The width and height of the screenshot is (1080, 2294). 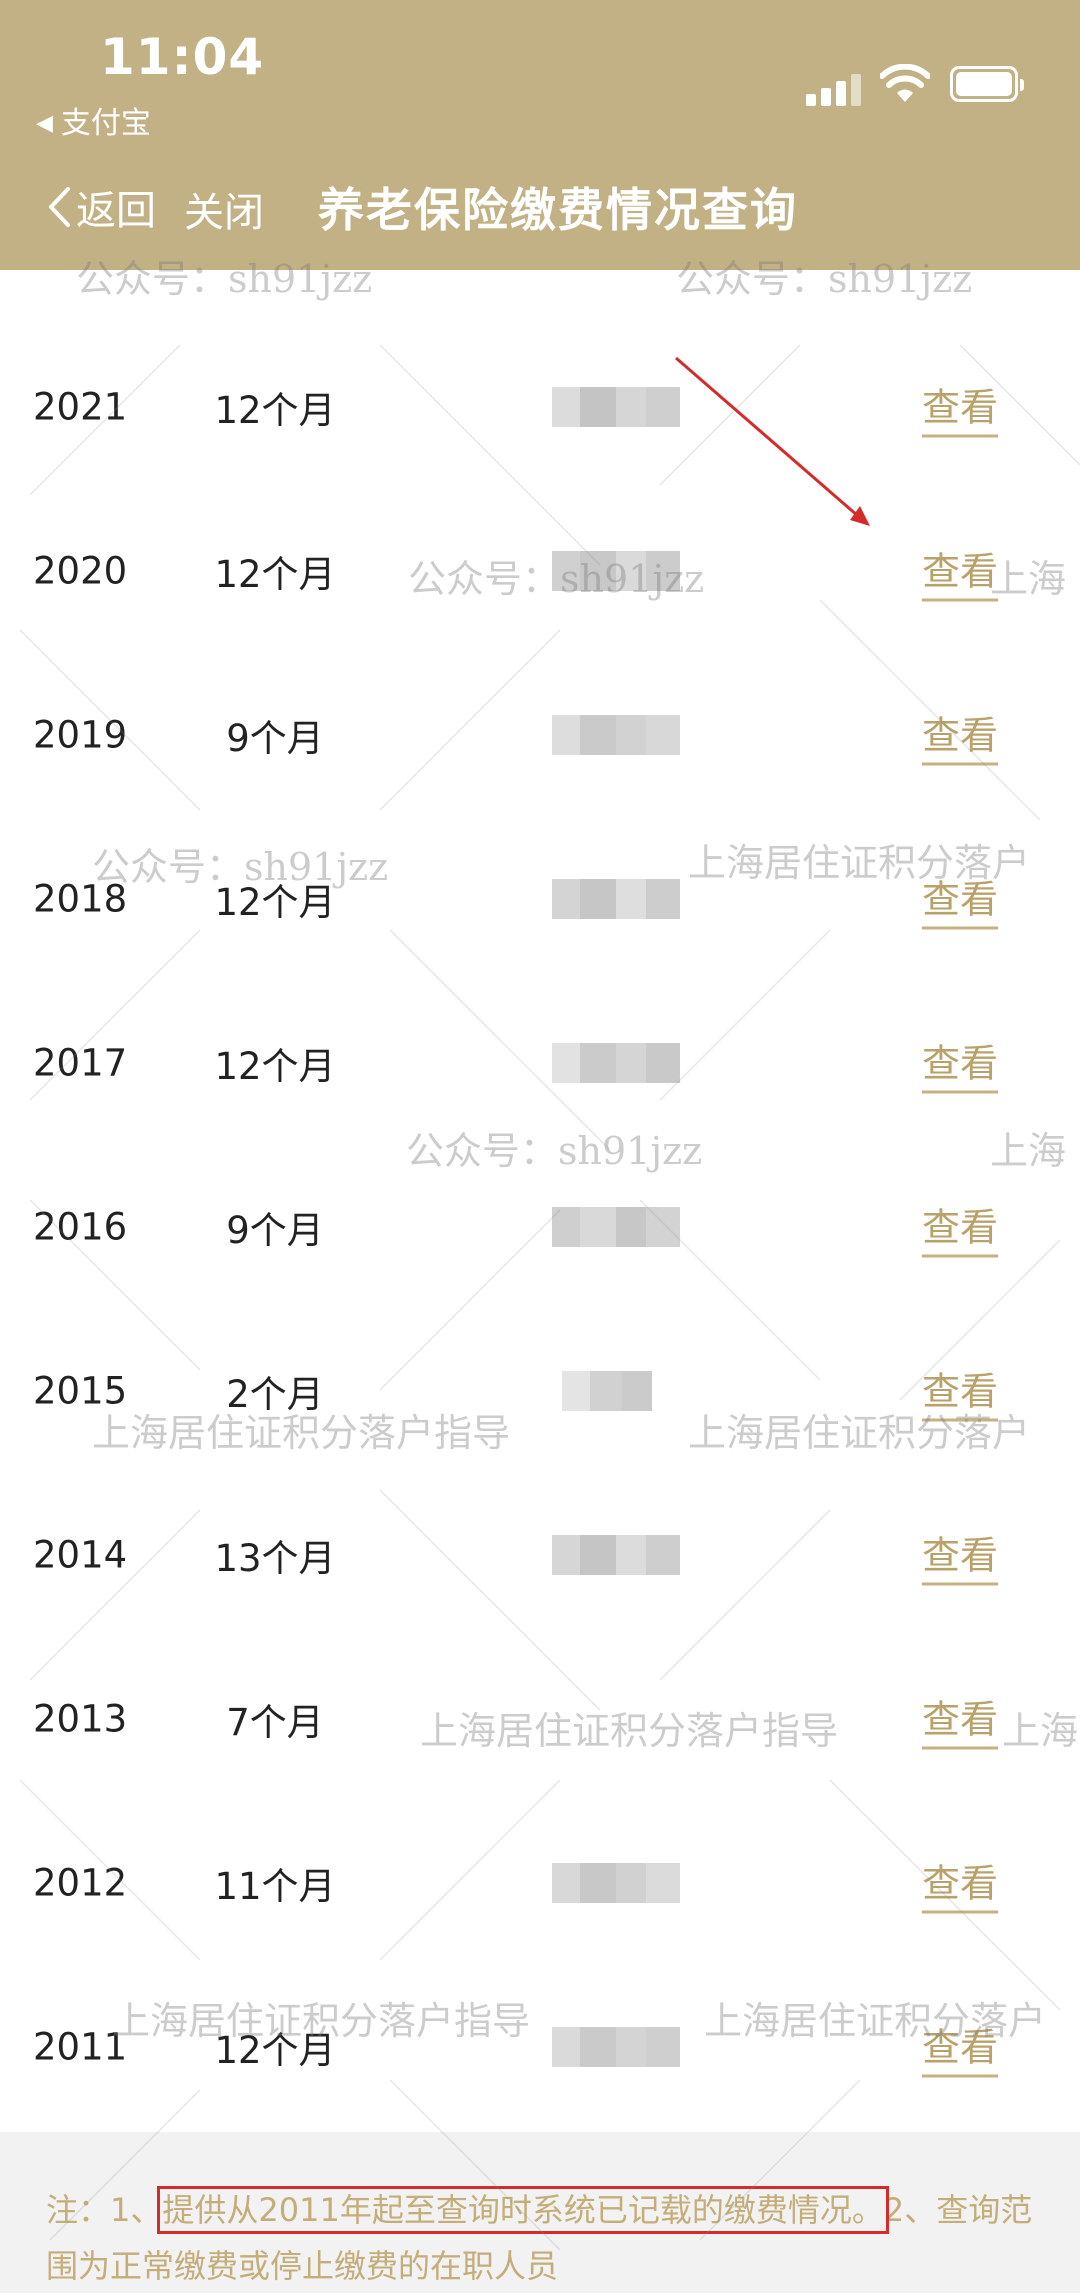 What do you see at coordinates (540, 571) in the screenshot?
I see `list-item: 2020 12个月 查看` at bounding box center [540, 571].